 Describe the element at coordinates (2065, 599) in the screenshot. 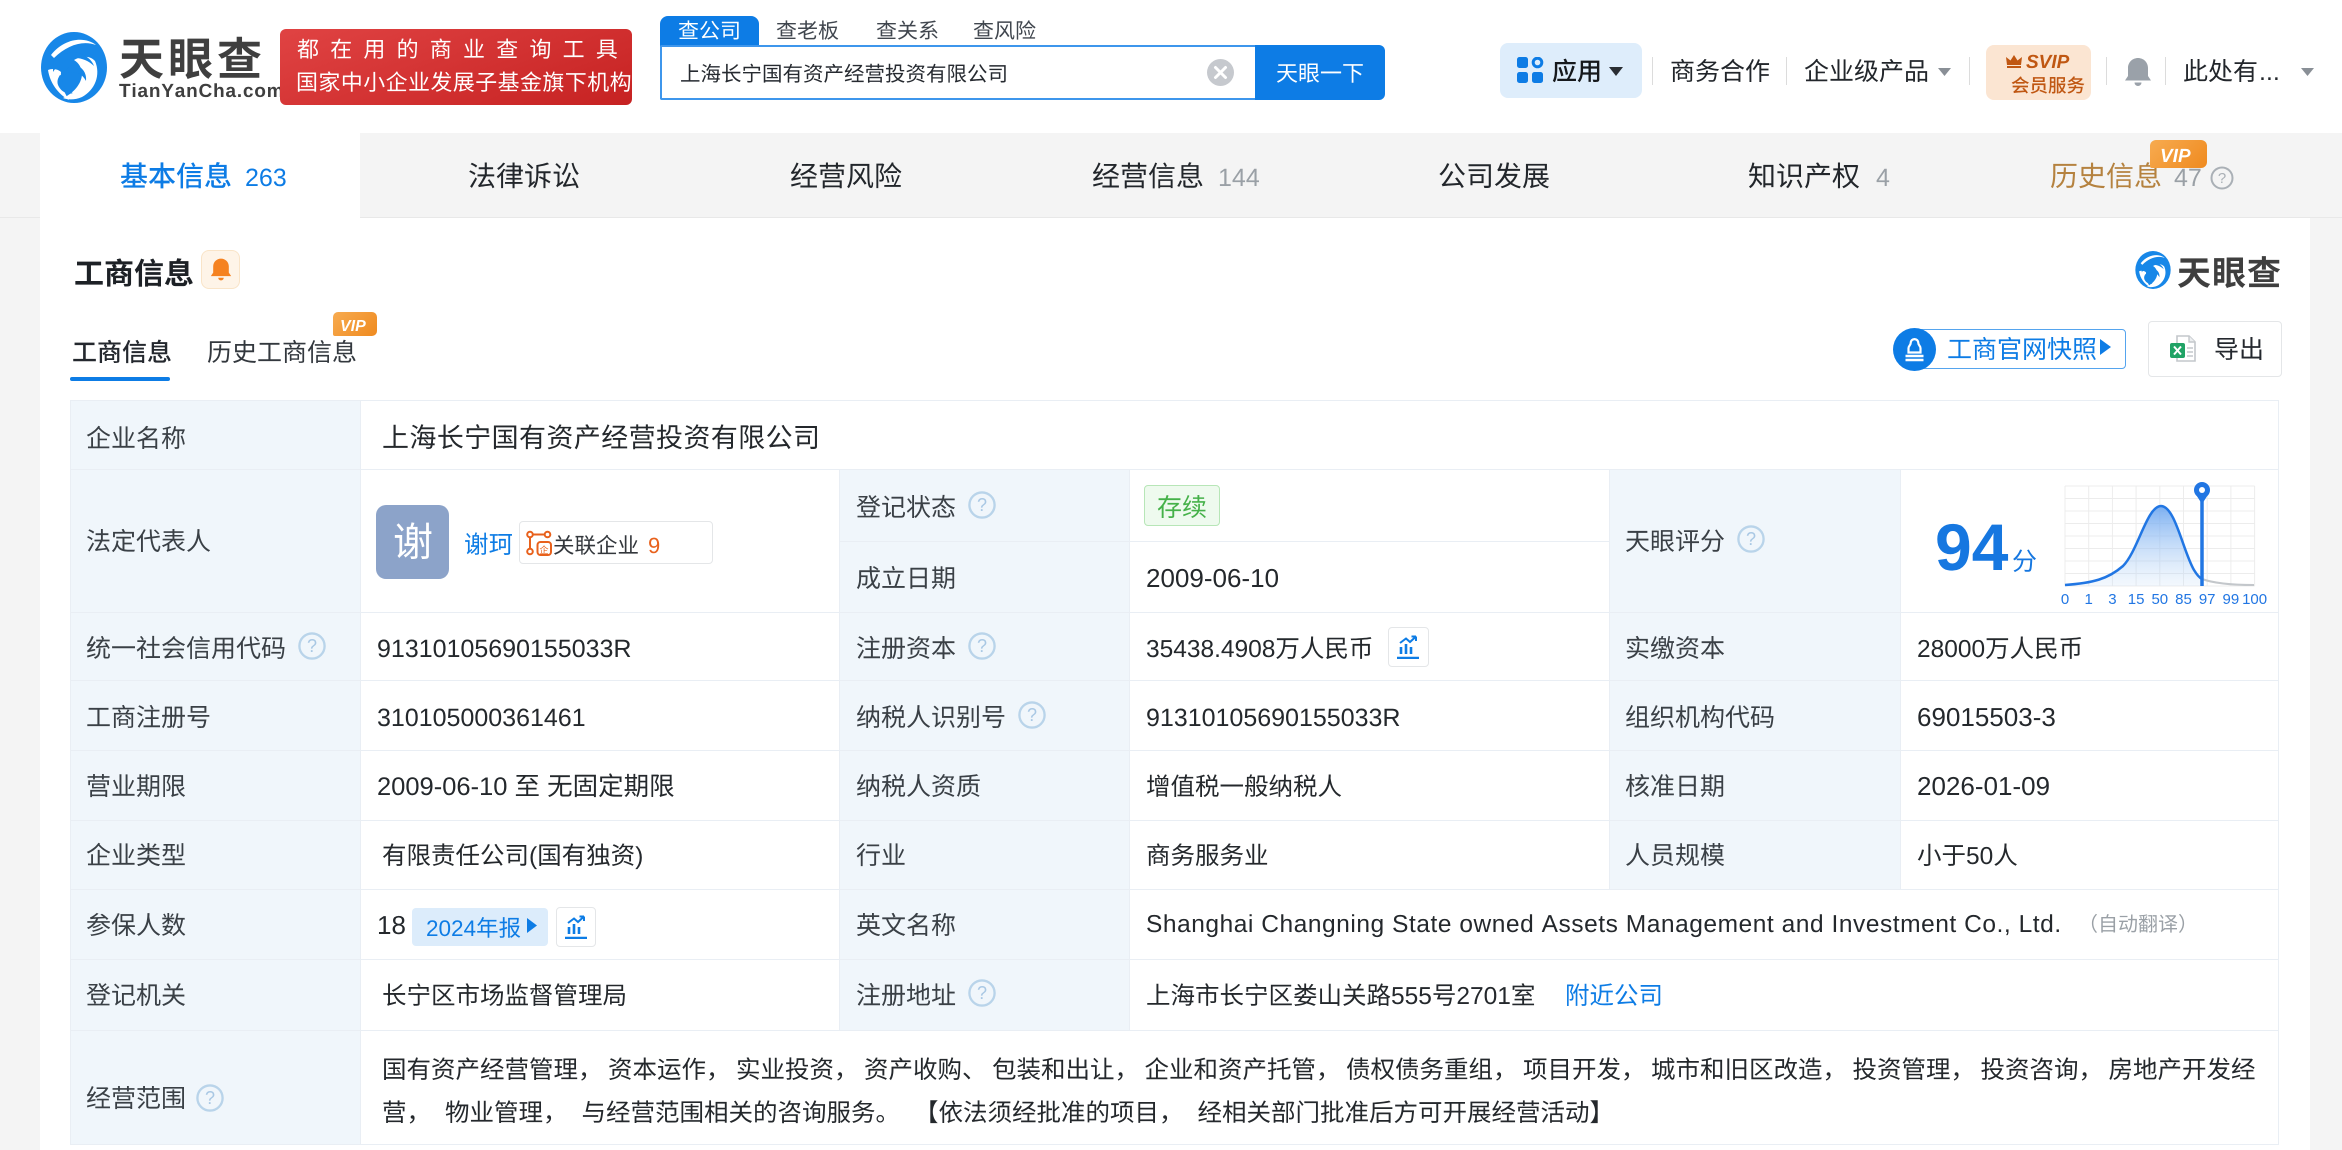

I see `svg-text: 0` at that location.